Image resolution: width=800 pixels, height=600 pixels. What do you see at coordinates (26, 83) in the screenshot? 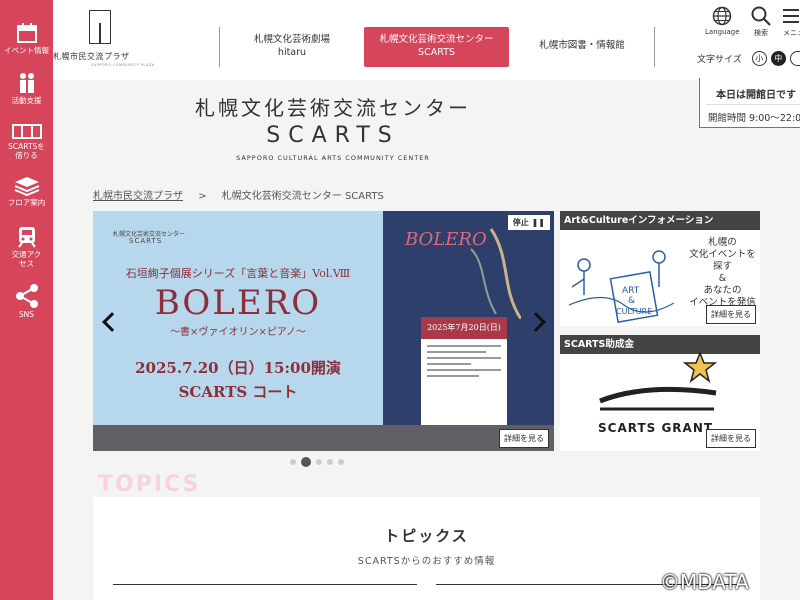
I see `people-icon` at bounding box center [26, 83].